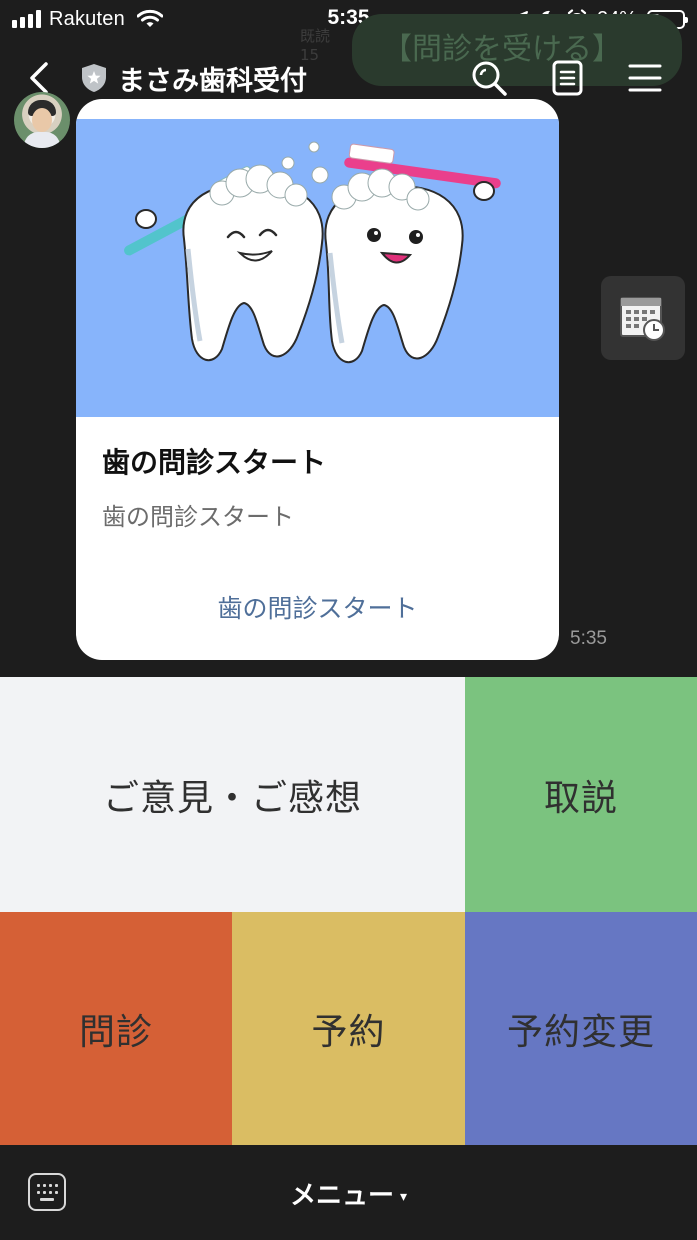 This screenshot has width=697, height=1240. What do you see at coordinates (94, 78) in the screenshot?
I see `verified-shield-icon` at bounding box center [94, 78].